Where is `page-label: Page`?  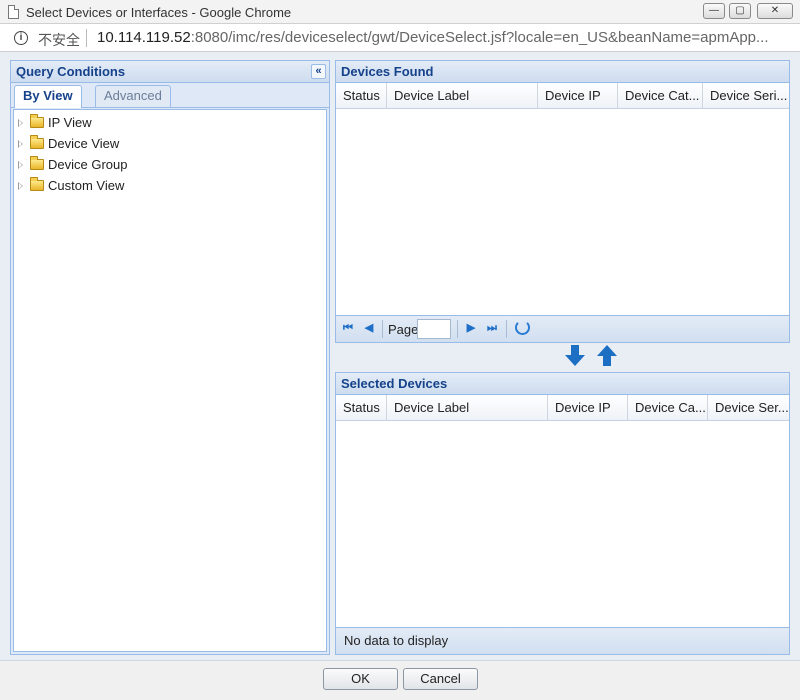 page-label: Page is located at coordinates (403, 329).